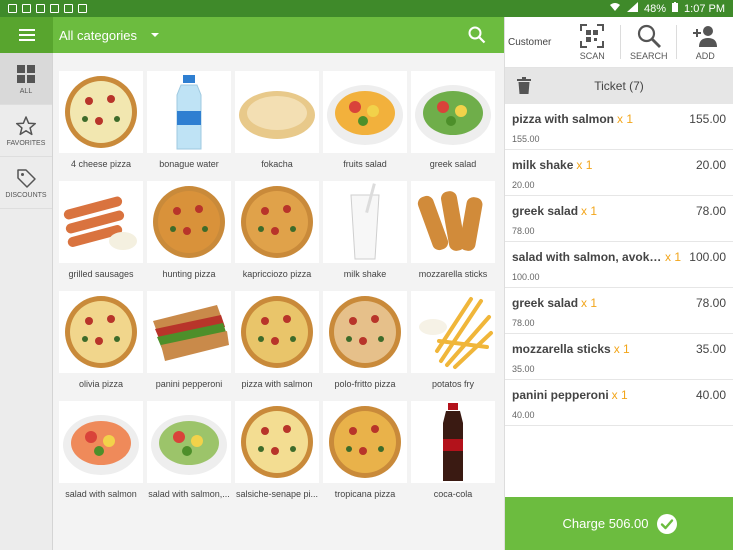 The height and width of the screenshot is (550, 733). I want to click on search-button-label: SEARCH, so click(648, 56).